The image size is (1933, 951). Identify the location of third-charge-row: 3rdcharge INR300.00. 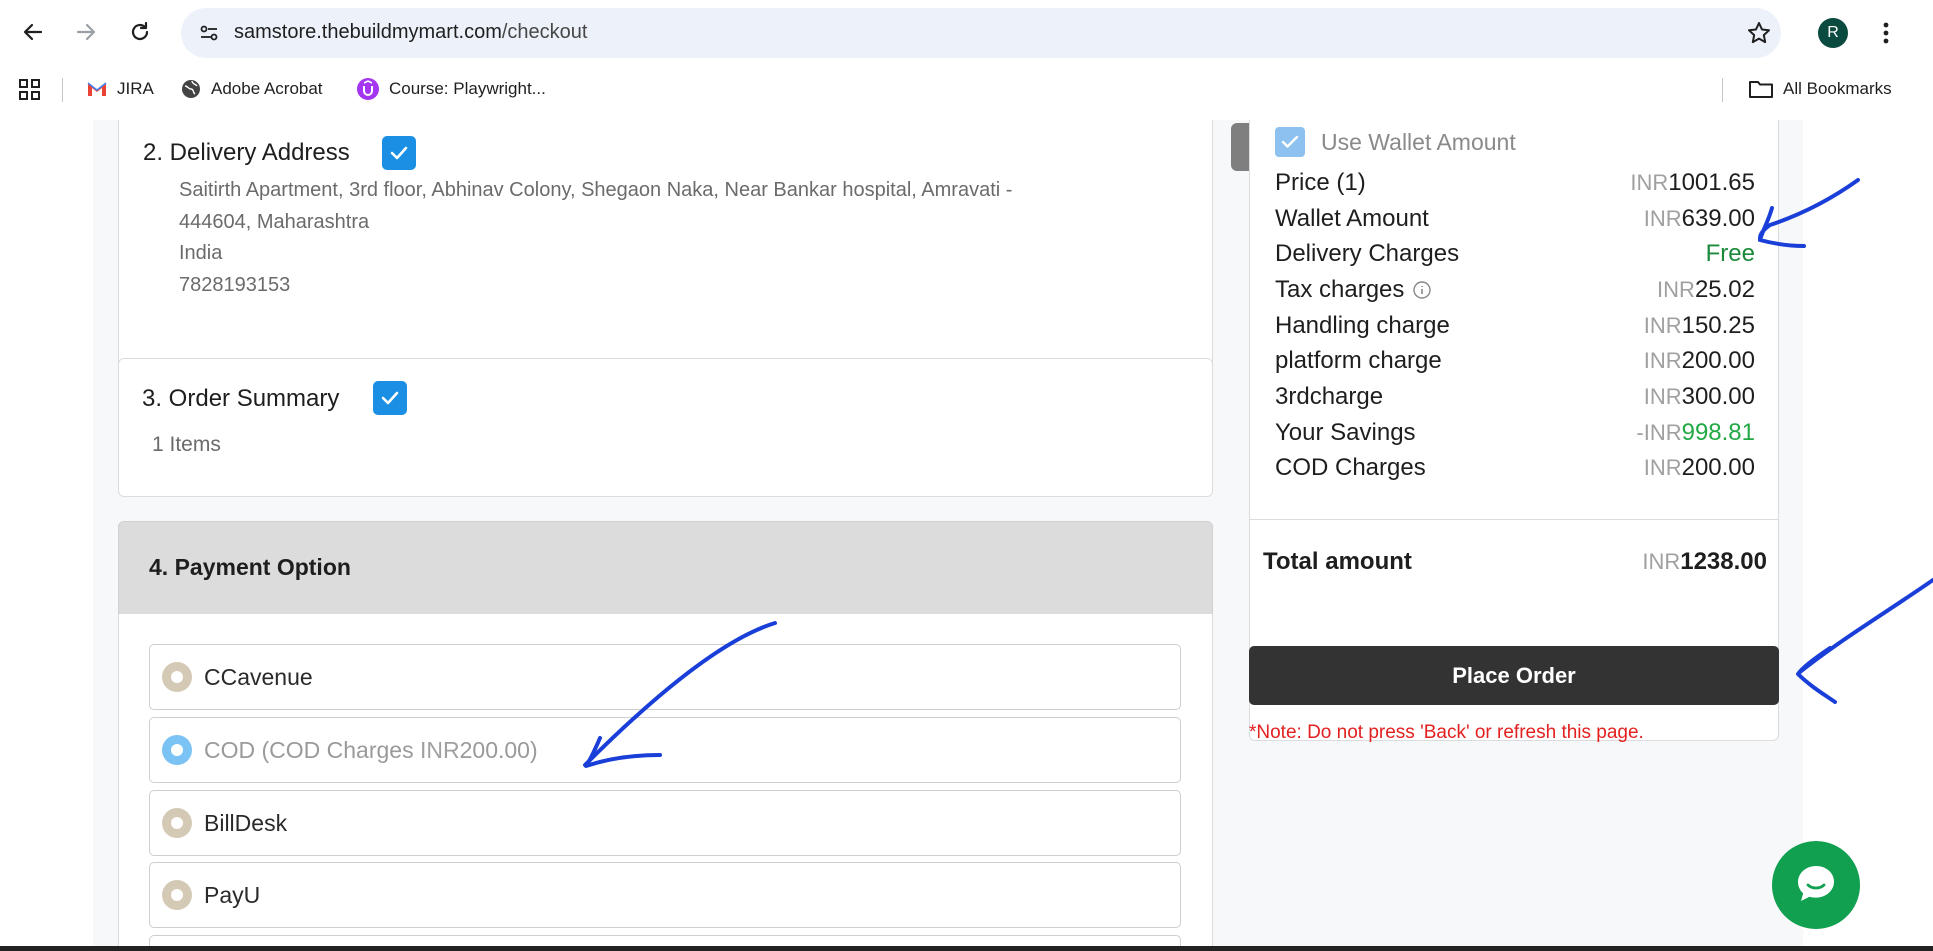
(1515, 397).